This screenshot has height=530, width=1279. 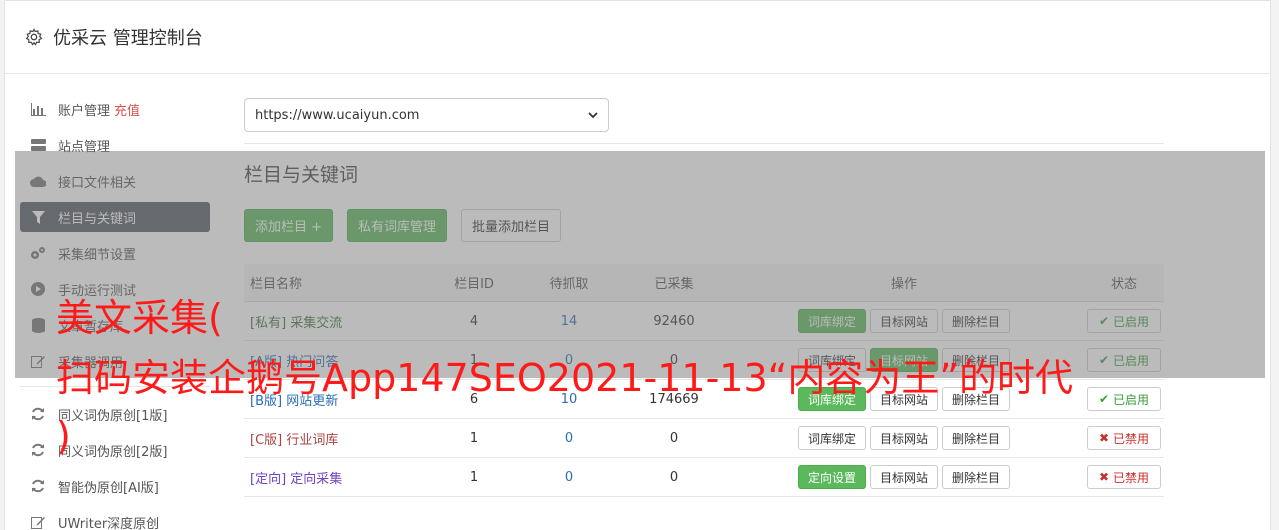 I want to click on sidebar-item-synonym-v2: 同义词伪原创[2版], so click(x=115, y=450).